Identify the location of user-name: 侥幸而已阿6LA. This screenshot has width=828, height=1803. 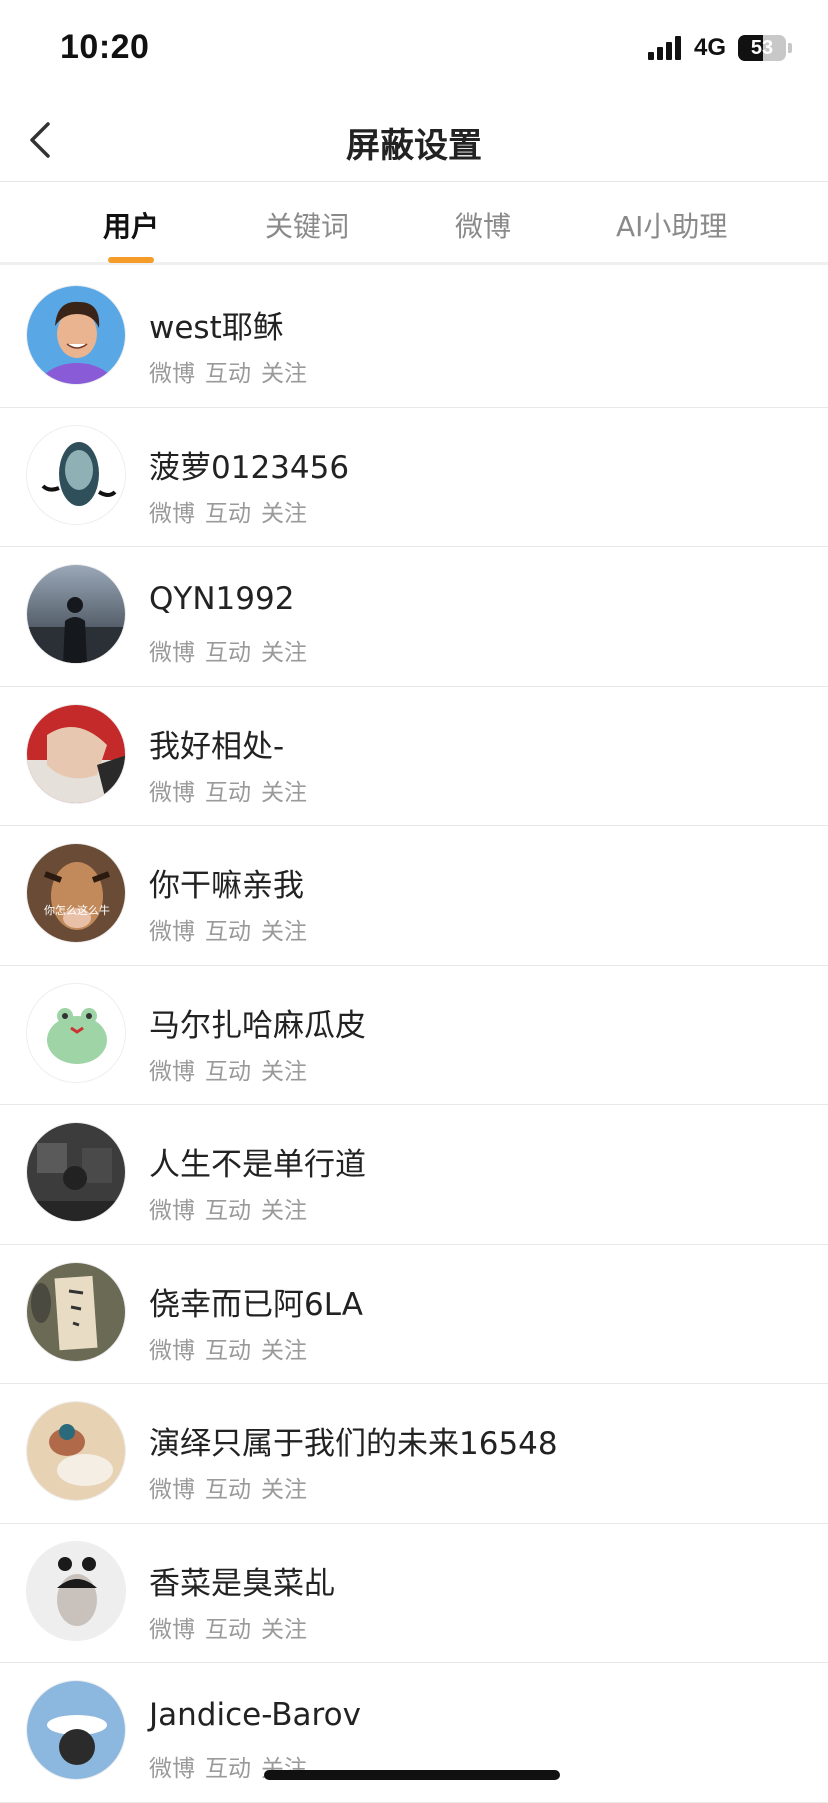
(256, 1301).